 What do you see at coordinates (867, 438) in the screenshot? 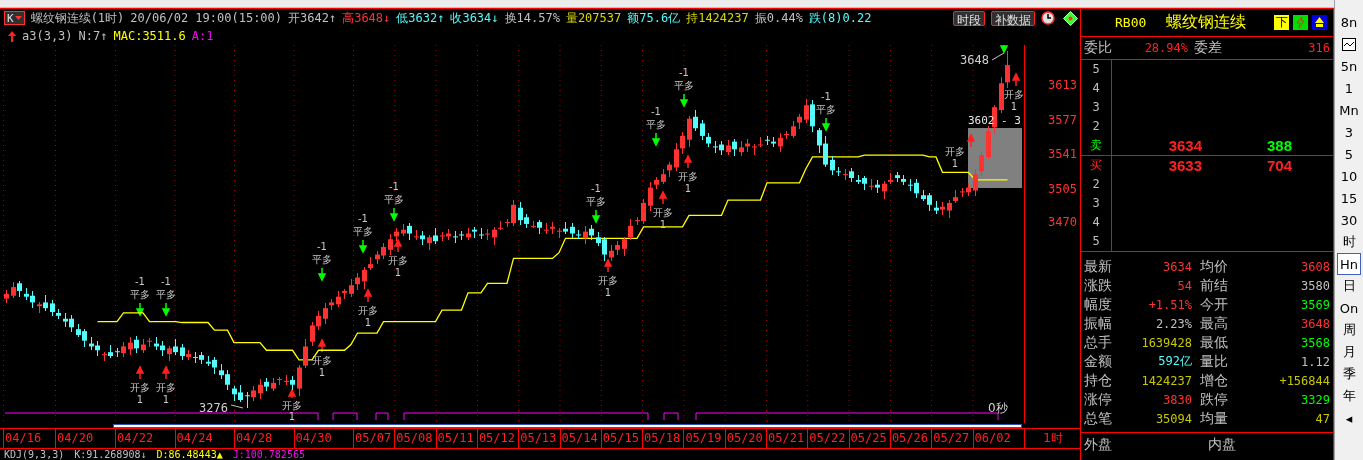
I see `date-tick: 05/25` at bounding box center [867, 438].